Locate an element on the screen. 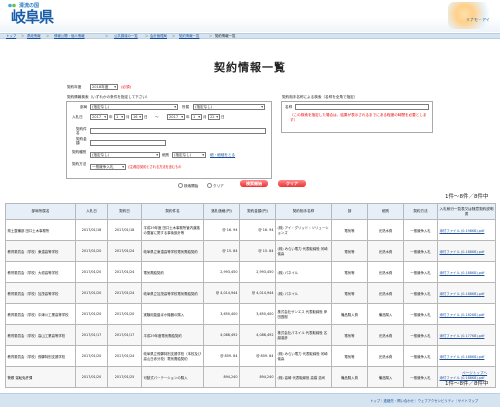  date-from-month: 1 is located at coordinates (119, 117).